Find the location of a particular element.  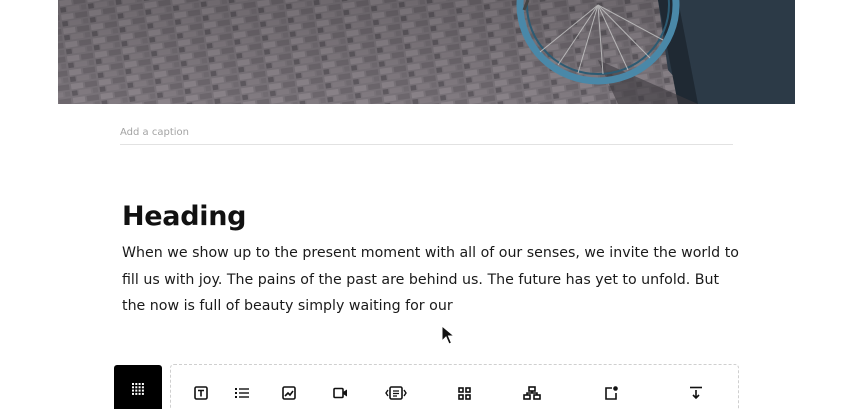

media-text-block-button is located at coordinates (396, 393).